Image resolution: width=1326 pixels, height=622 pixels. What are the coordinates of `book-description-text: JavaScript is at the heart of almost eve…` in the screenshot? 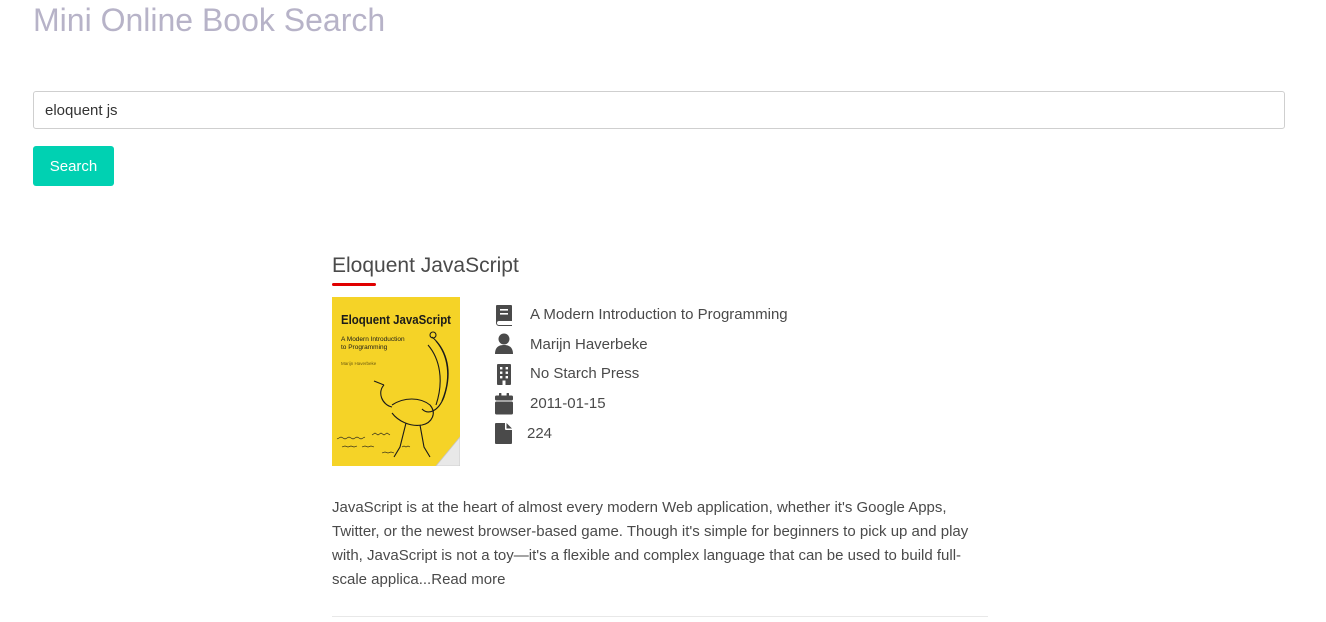 It's located at (650, 543).